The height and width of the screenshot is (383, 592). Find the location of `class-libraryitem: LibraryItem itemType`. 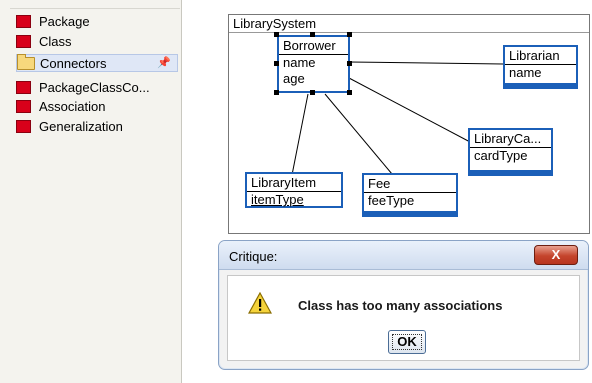

class-libraryitem: LibraryItem itemType is located at coordinates (294, 190).